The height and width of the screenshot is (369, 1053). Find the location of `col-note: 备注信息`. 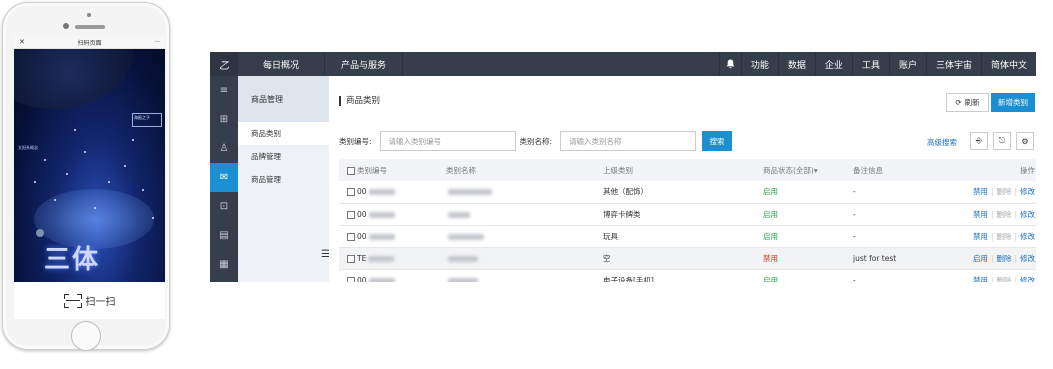

col-note: 备注信息 is located at coordinates (901, 170).